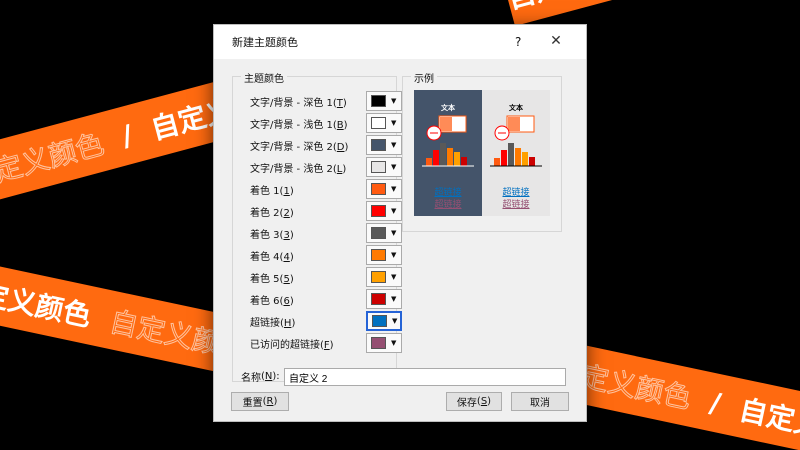  What do you see at coordinates (272, 191) in the screenshot?
I see `theme-color-label: 着色 1(1)` at bounding box center [272, 191].